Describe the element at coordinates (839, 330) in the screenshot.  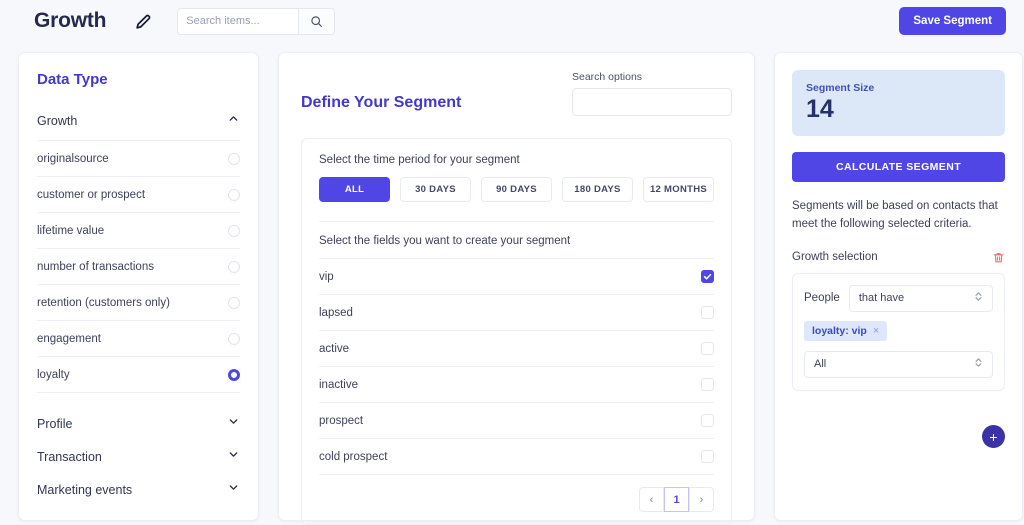
I see `chip-label: loyalty: vip` at that location.